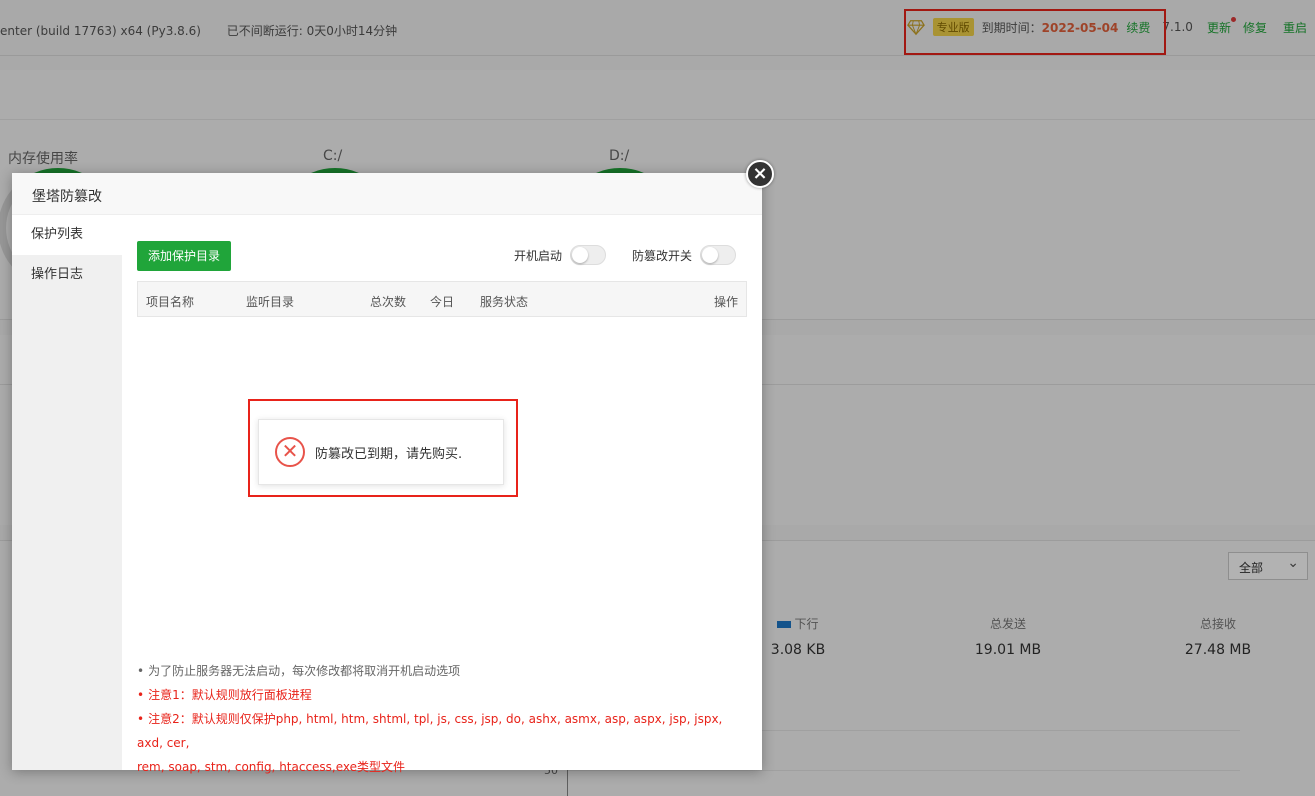  Describe the element at coordinates (67, 275) in the screenshot. I see `sidebar-item-operation-log: 操作日志` at that location.